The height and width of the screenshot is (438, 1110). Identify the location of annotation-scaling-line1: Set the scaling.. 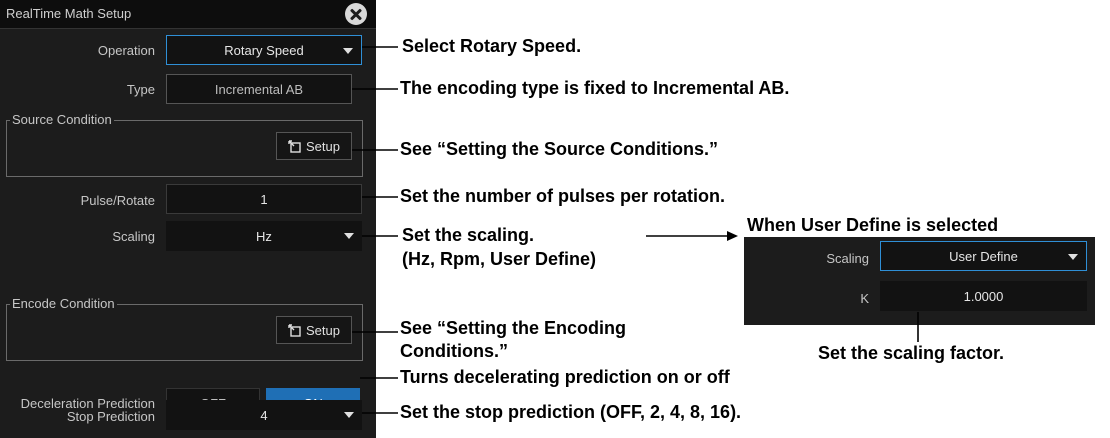
(468, 235).